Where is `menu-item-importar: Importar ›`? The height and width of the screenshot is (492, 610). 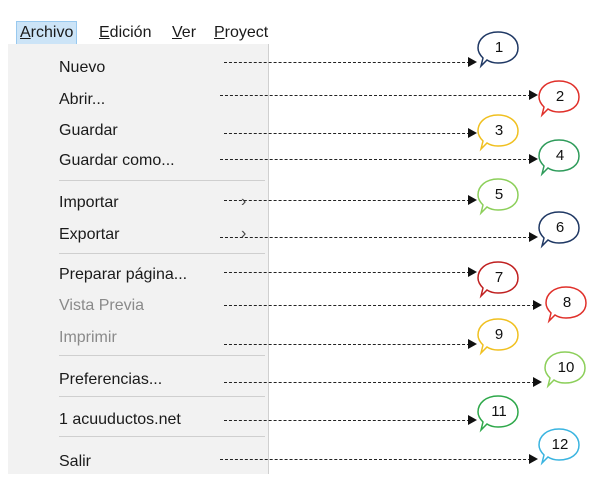 menu-item-importar: Importar › is located at coordinates (138, 203).